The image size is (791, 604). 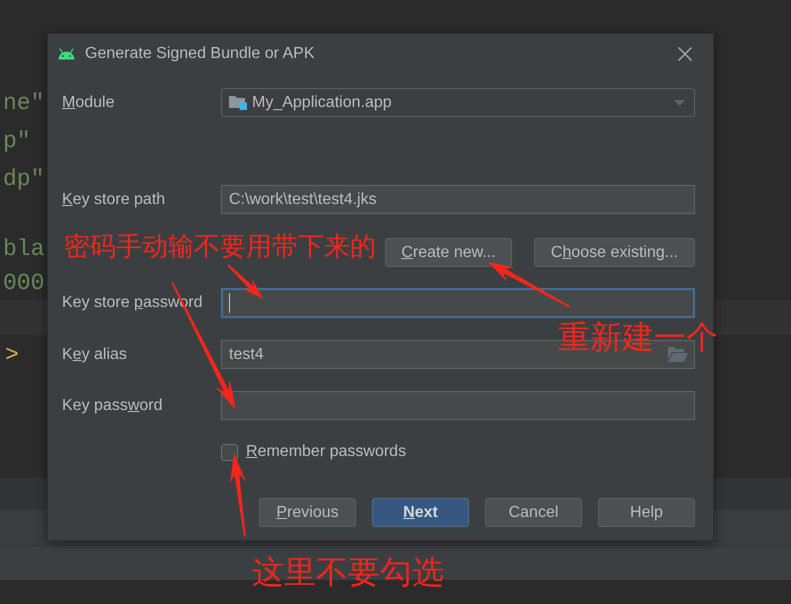 I want to click on previous-button: Previous, so click(x=307, y=512).